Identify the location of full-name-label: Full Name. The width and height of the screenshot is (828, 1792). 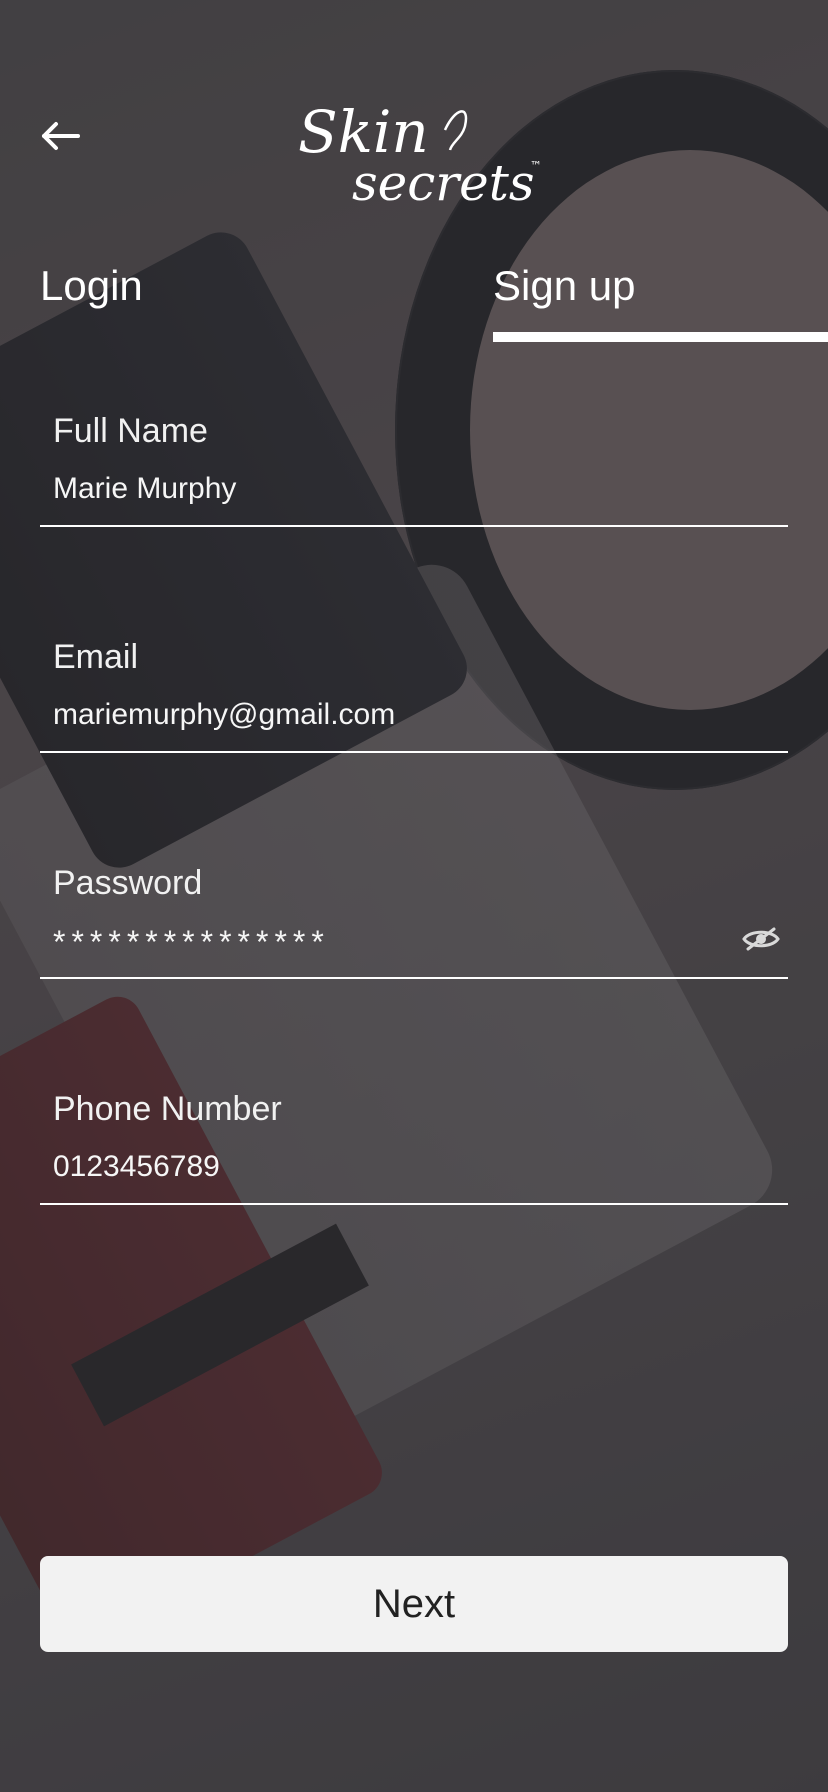
(130, 431).